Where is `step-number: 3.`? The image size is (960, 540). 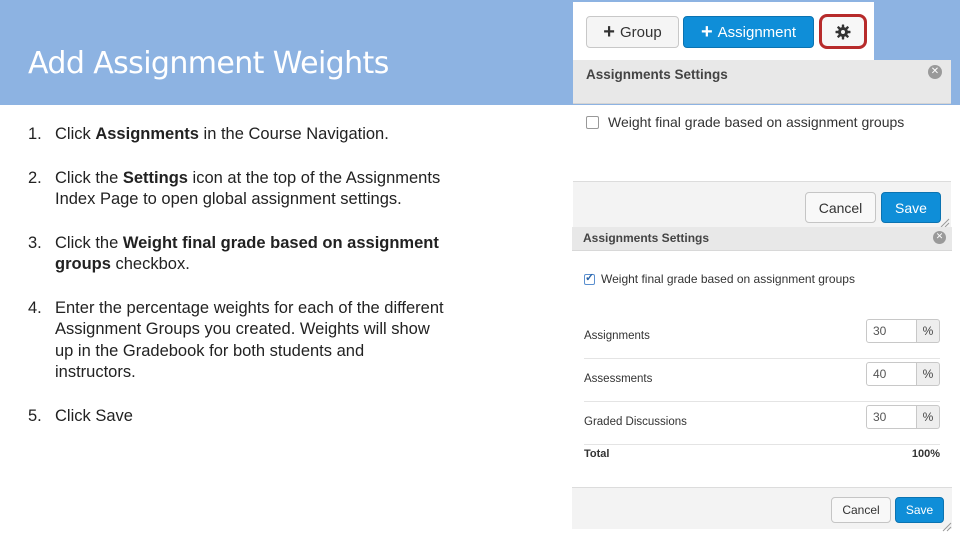
step-number: 3. is located at coordinates (35, 242).